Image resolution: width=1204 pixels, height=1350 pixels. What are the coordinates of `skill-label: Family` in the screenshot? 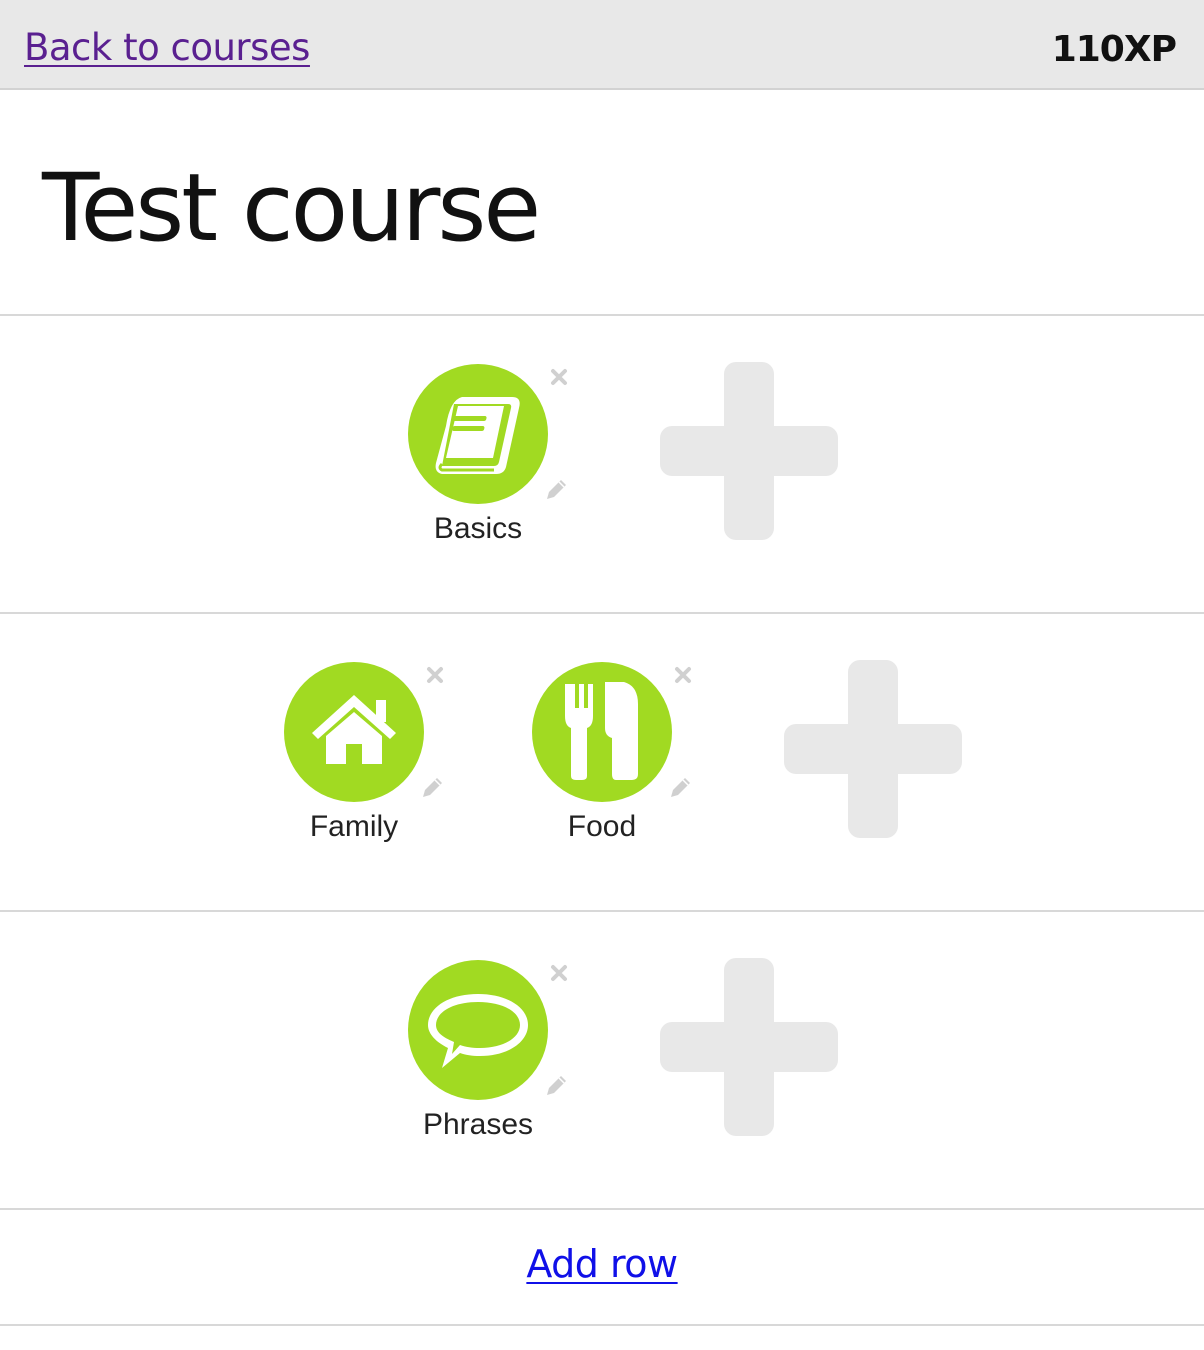 It's located at (354, 826).